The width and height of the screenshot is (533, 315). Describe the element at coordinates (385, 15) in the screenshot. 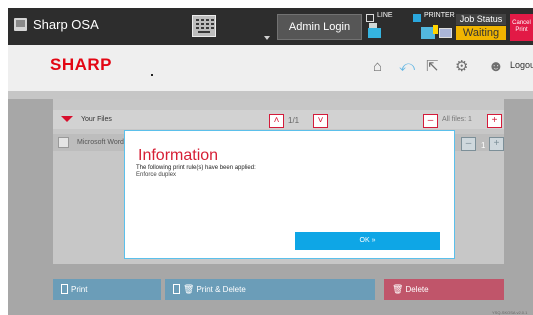

I see `line-label: LINE` at that location.